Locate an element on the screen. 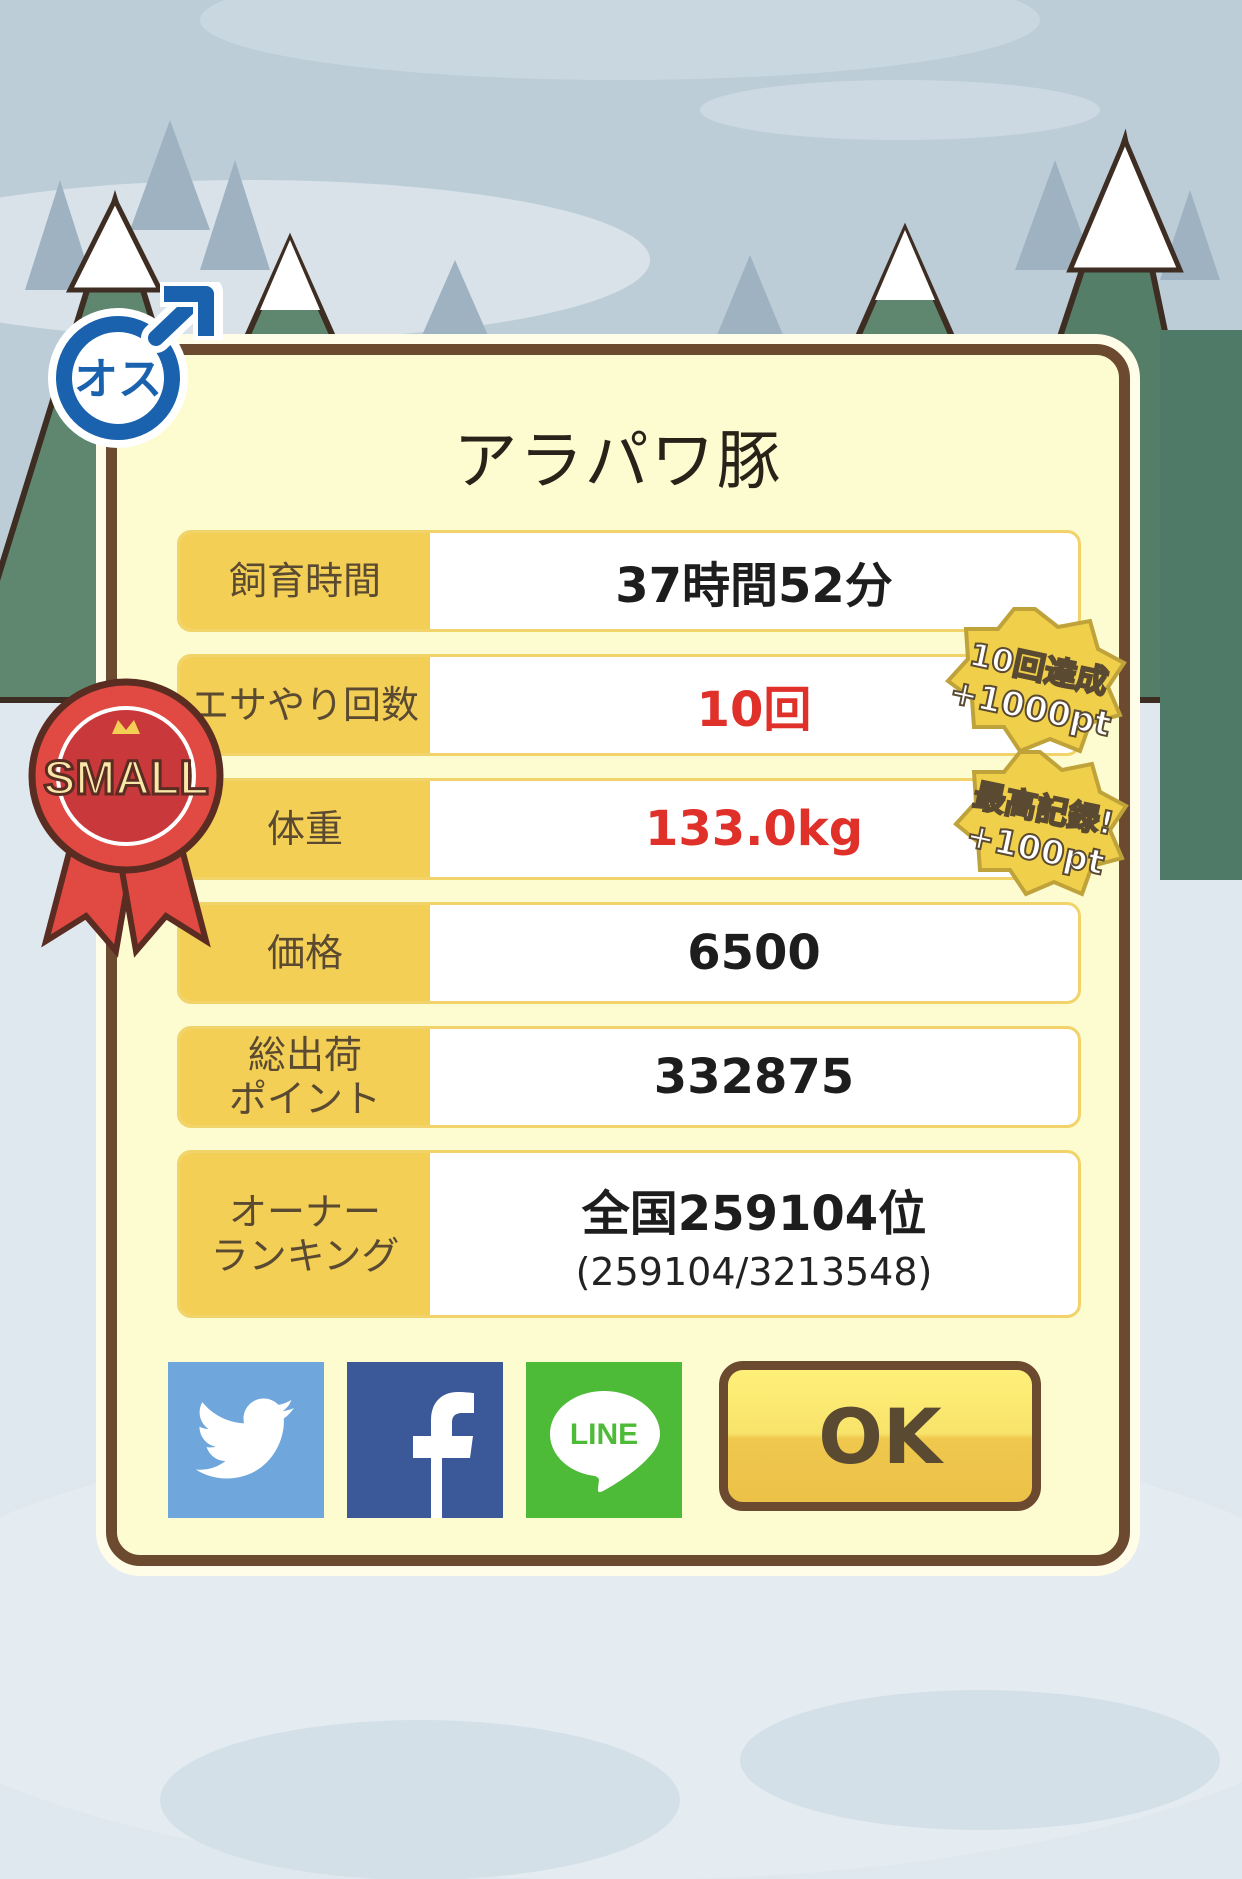 Image resolution: width=1242 pixels, height=1879 pixels. stat-row-weight: 体重 133.0kg is located at coordinates (629, 829).